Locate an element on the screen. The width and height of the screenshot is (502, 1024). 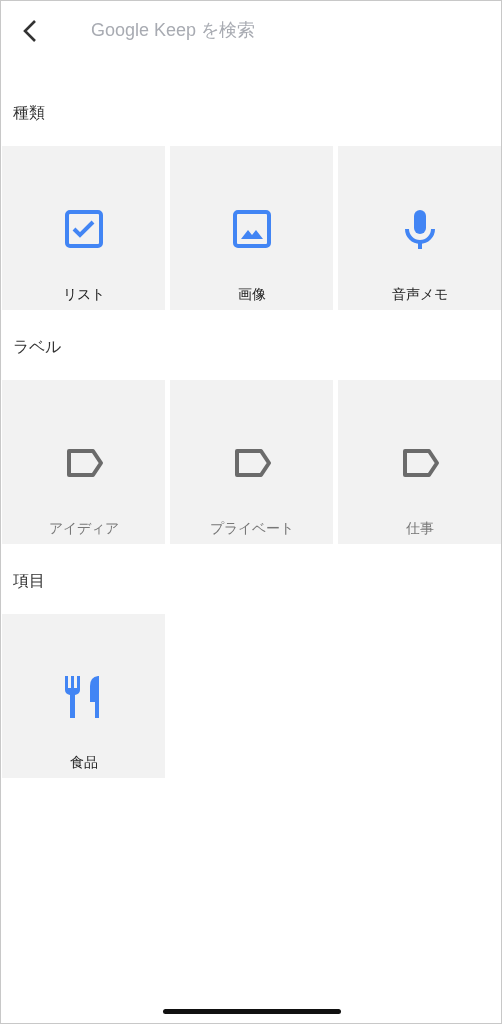
image-icon is located at coordinates (251, 229).